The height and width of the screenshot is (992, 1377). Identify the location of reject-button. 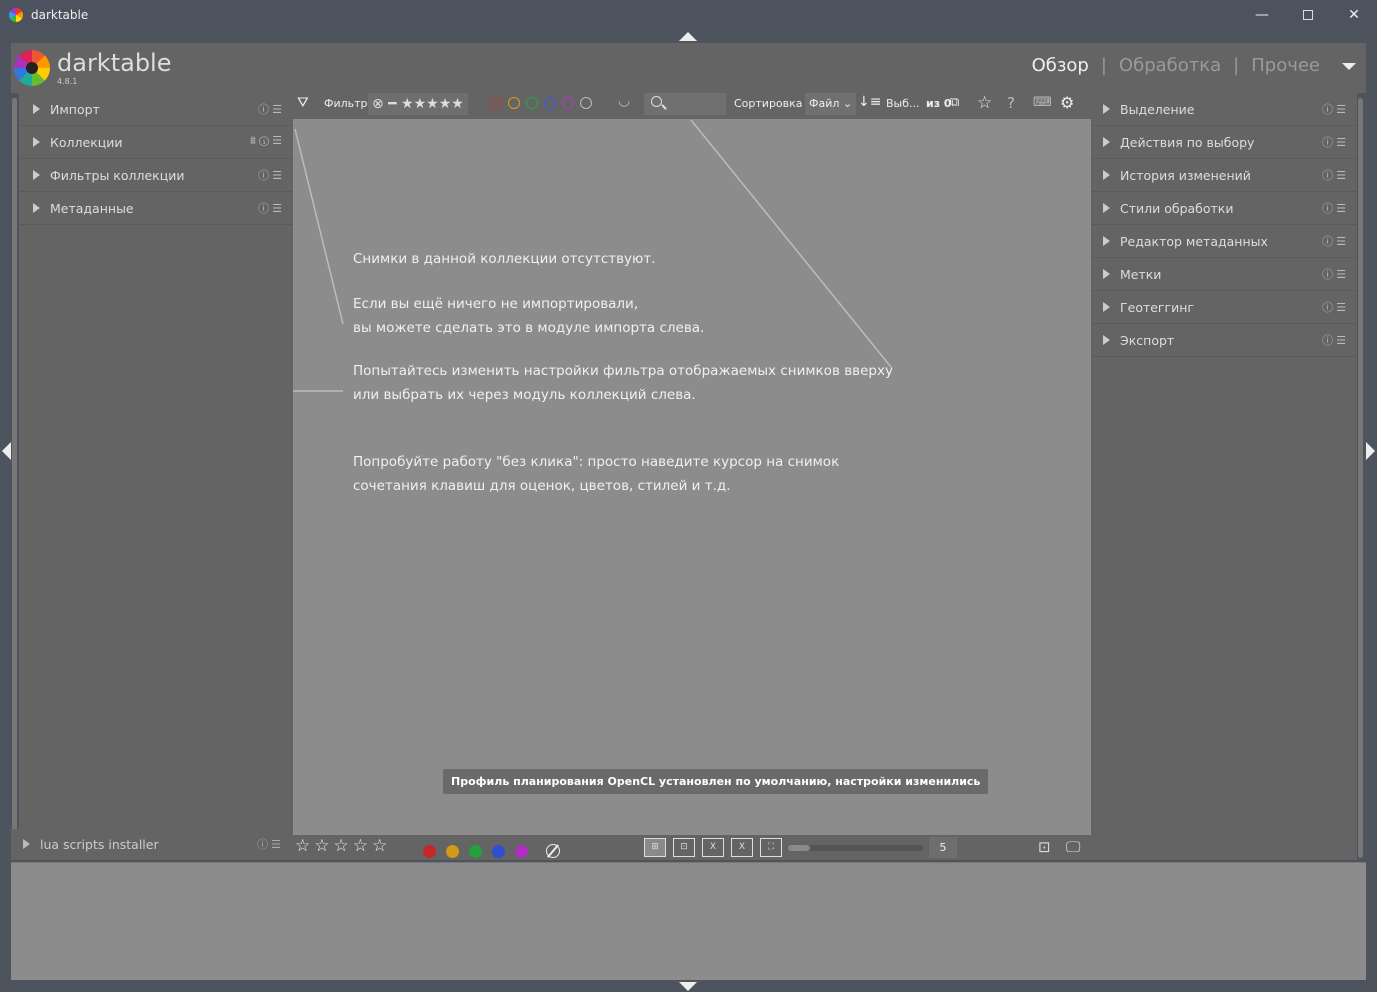
(553, 849).